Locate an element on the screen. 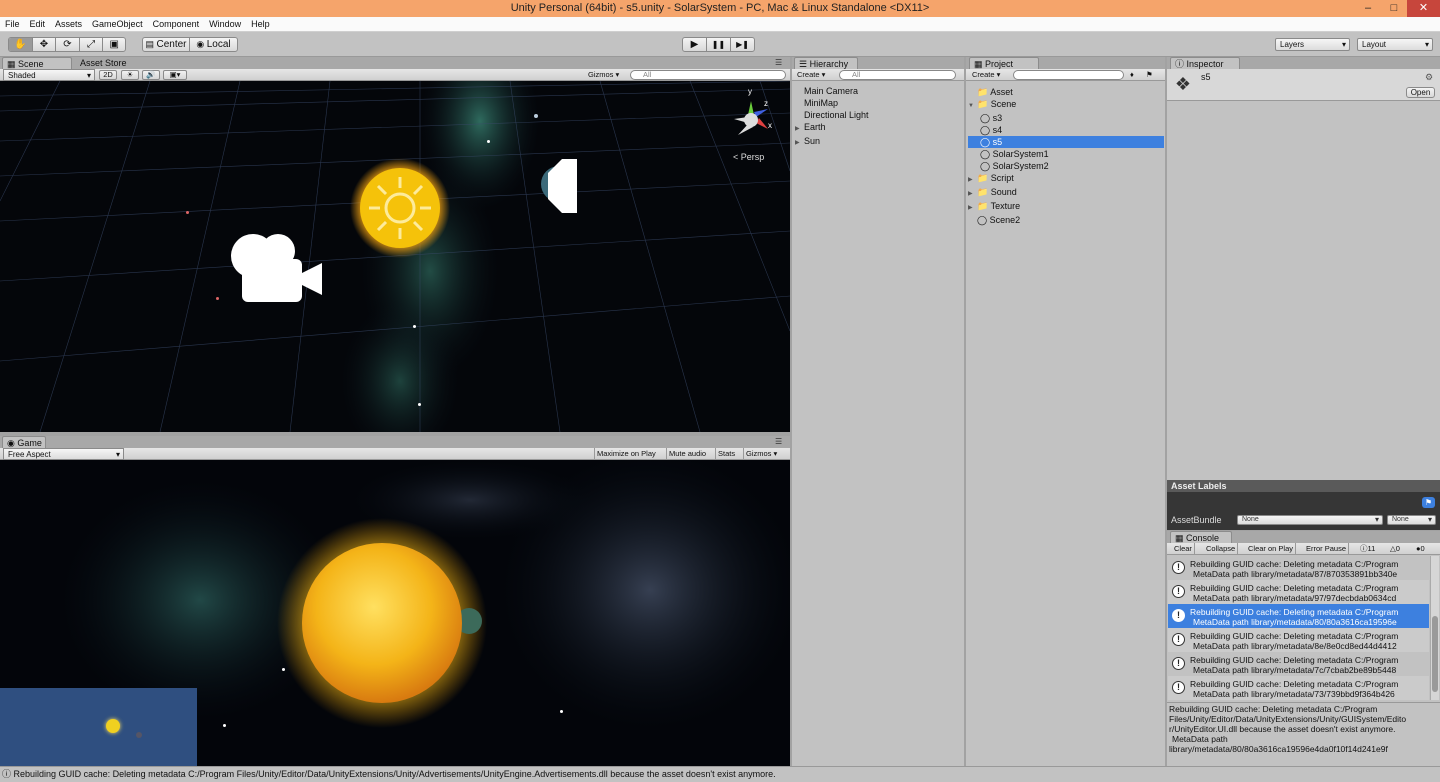 Image resolution: width=1440 pixels, height=782 pixels. close-button: ✕ is located at coordinates (1423, 8).